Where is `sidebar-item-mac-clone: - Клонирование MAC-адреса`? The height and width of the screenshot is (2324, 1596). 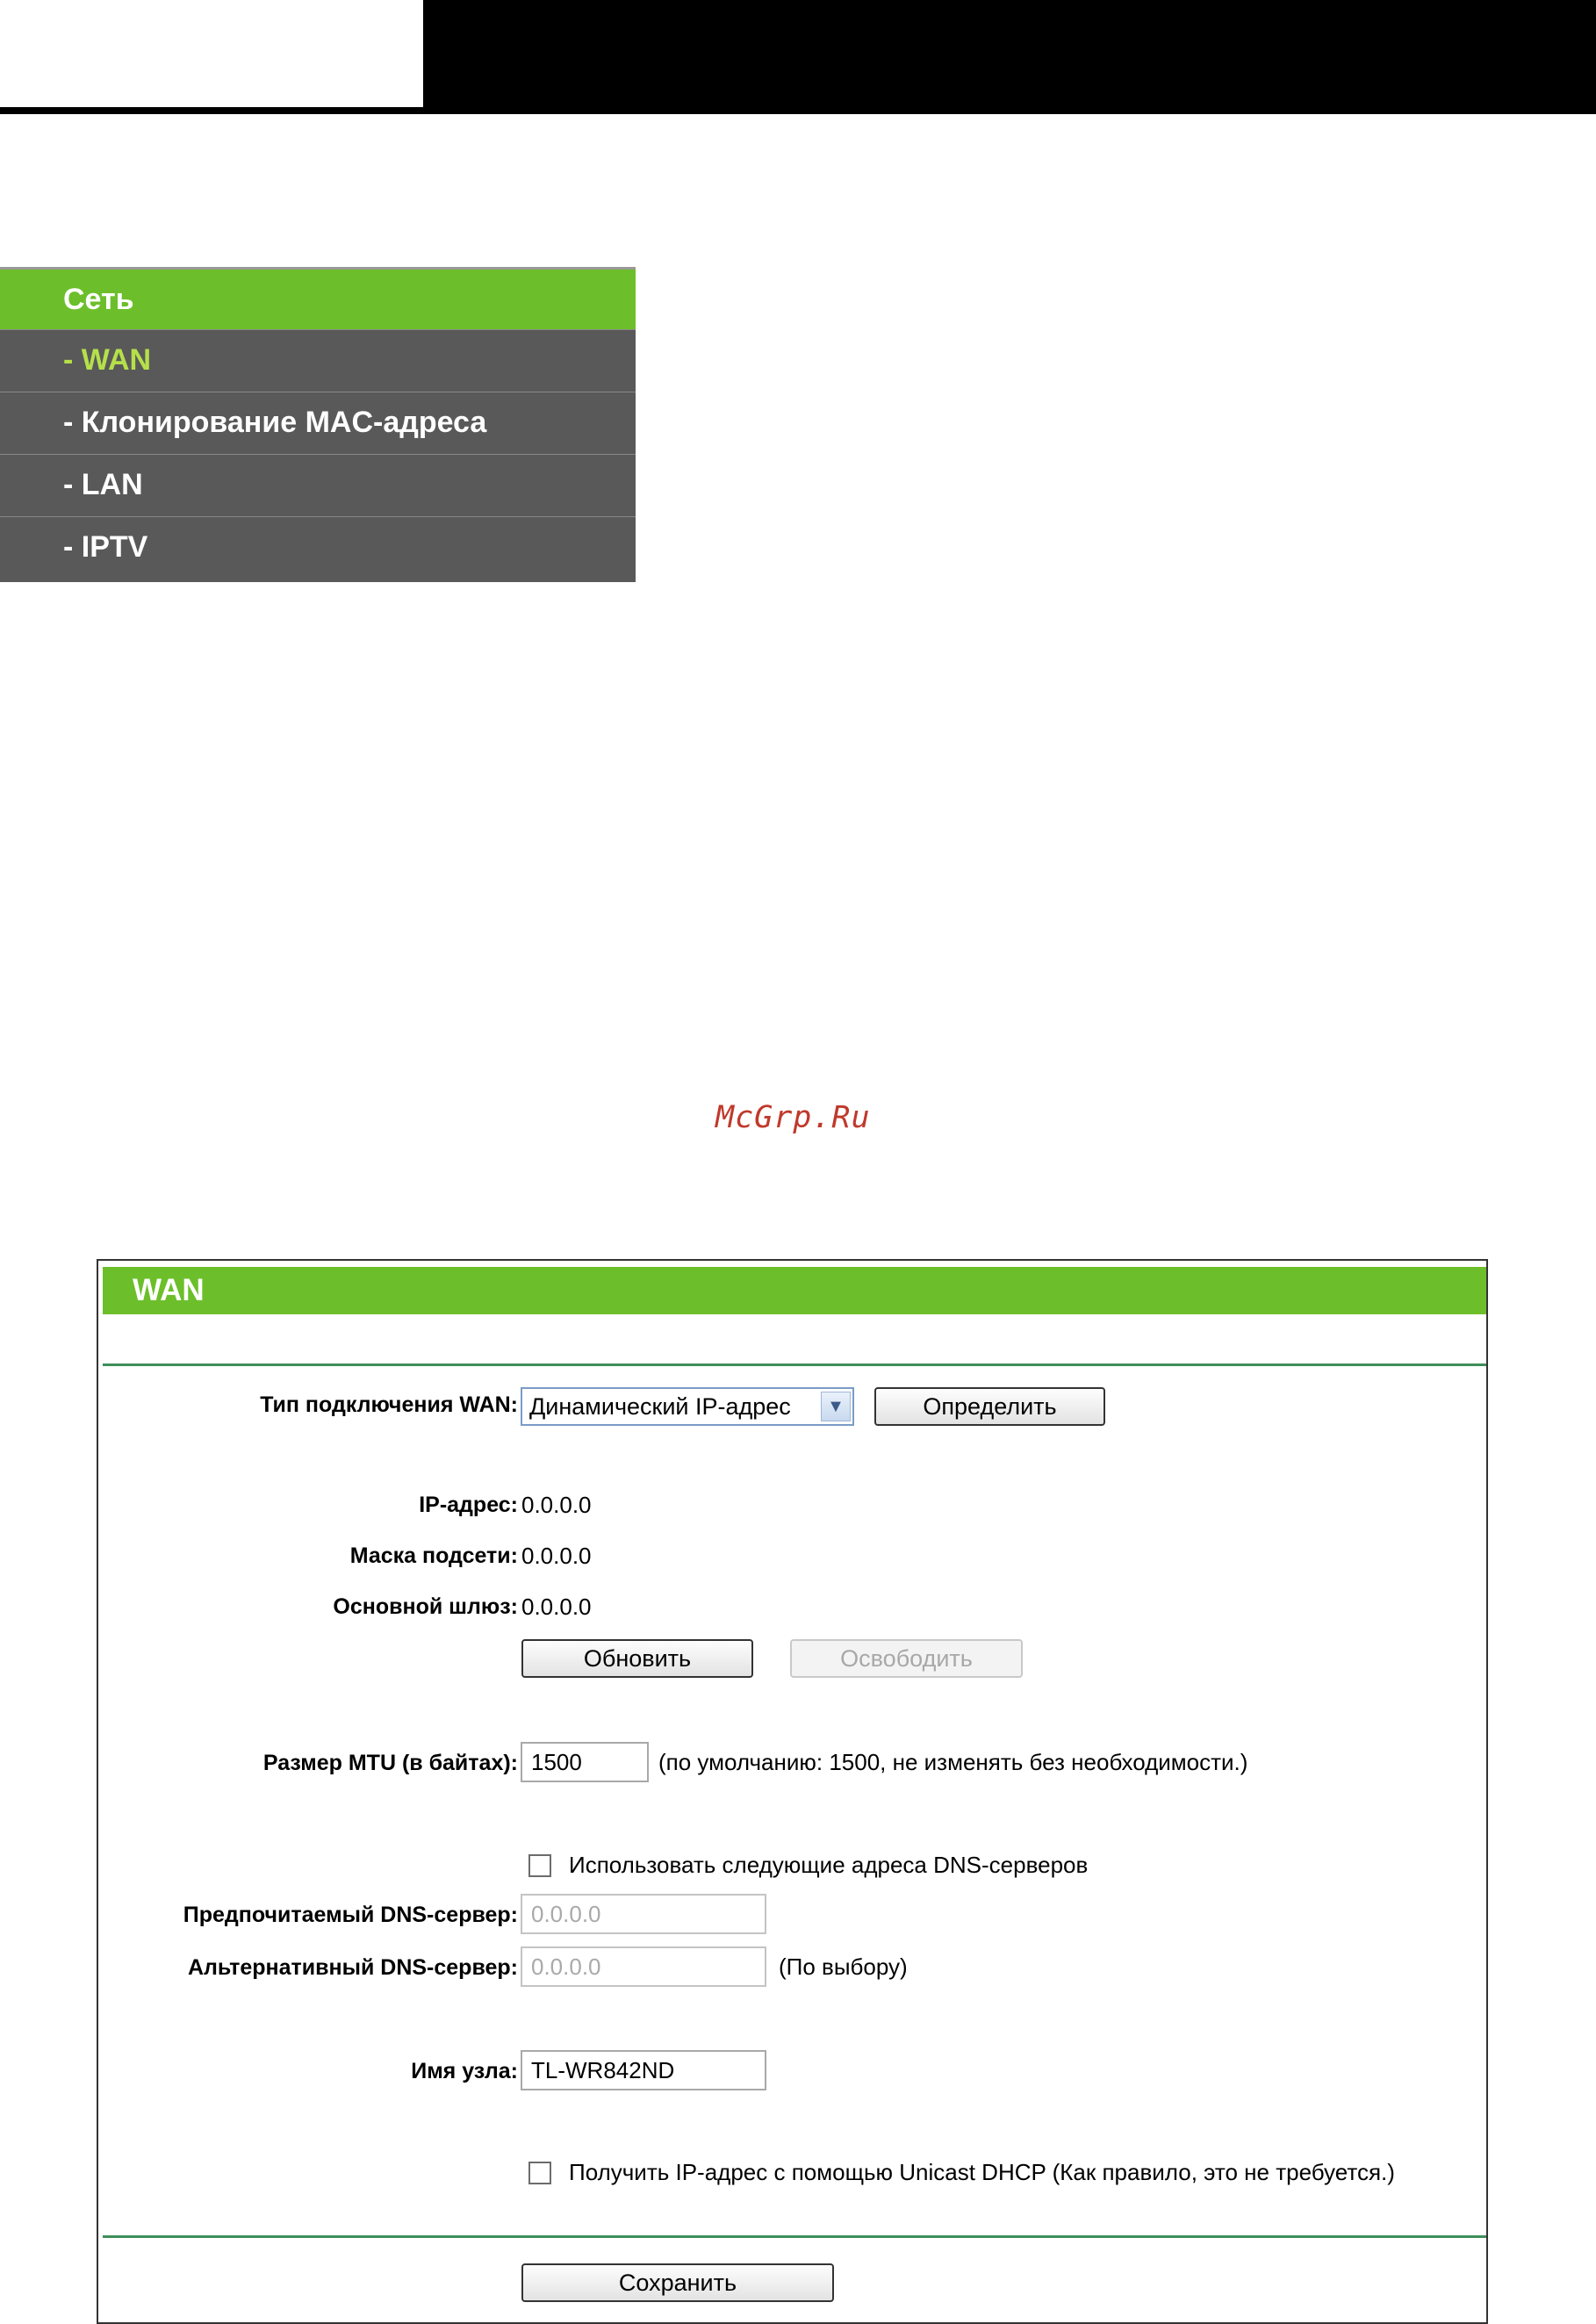
sidebar-item-mac-clone: - Клонирование MAC-адреса is located at coordinates (318, 423).